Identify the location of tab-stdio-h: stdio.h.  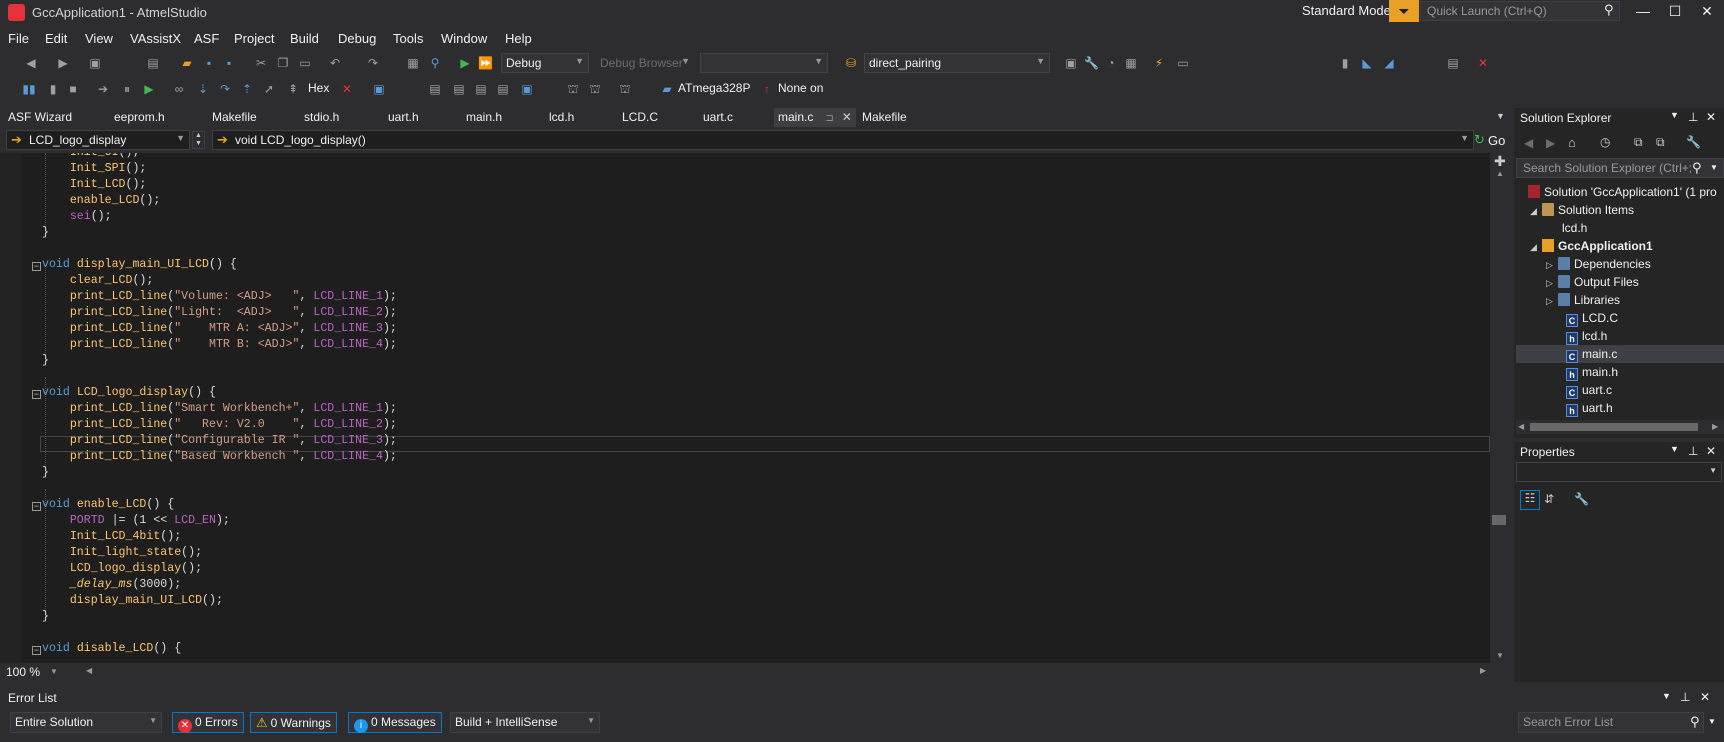
(321, 117).